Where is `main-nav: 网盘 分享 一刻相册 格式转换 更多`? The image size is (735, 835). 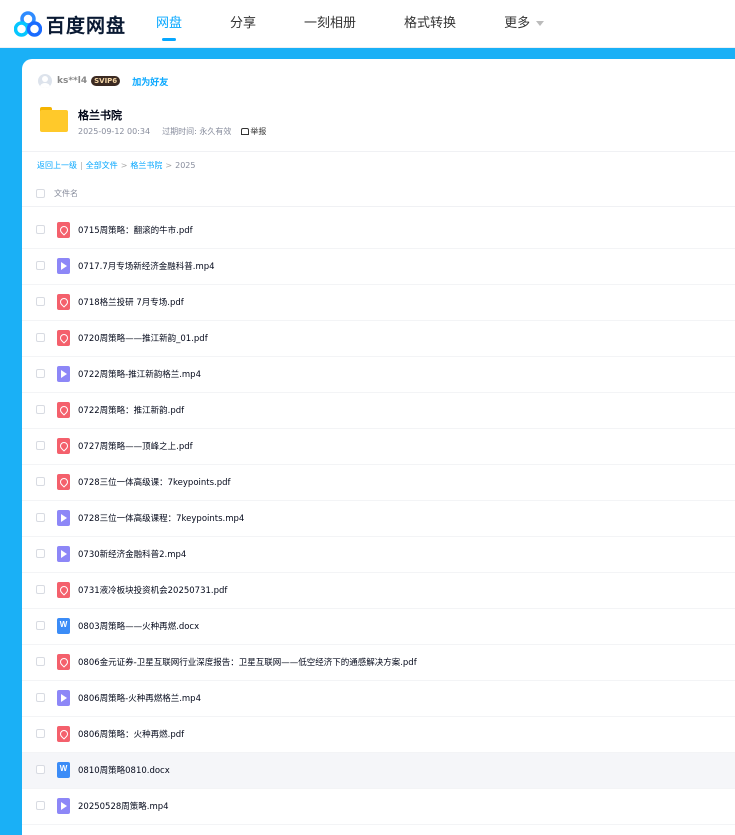
main-nav: 网盘 分享 一刻相册 格式转换 更多 is located at coordinates (374, 24).